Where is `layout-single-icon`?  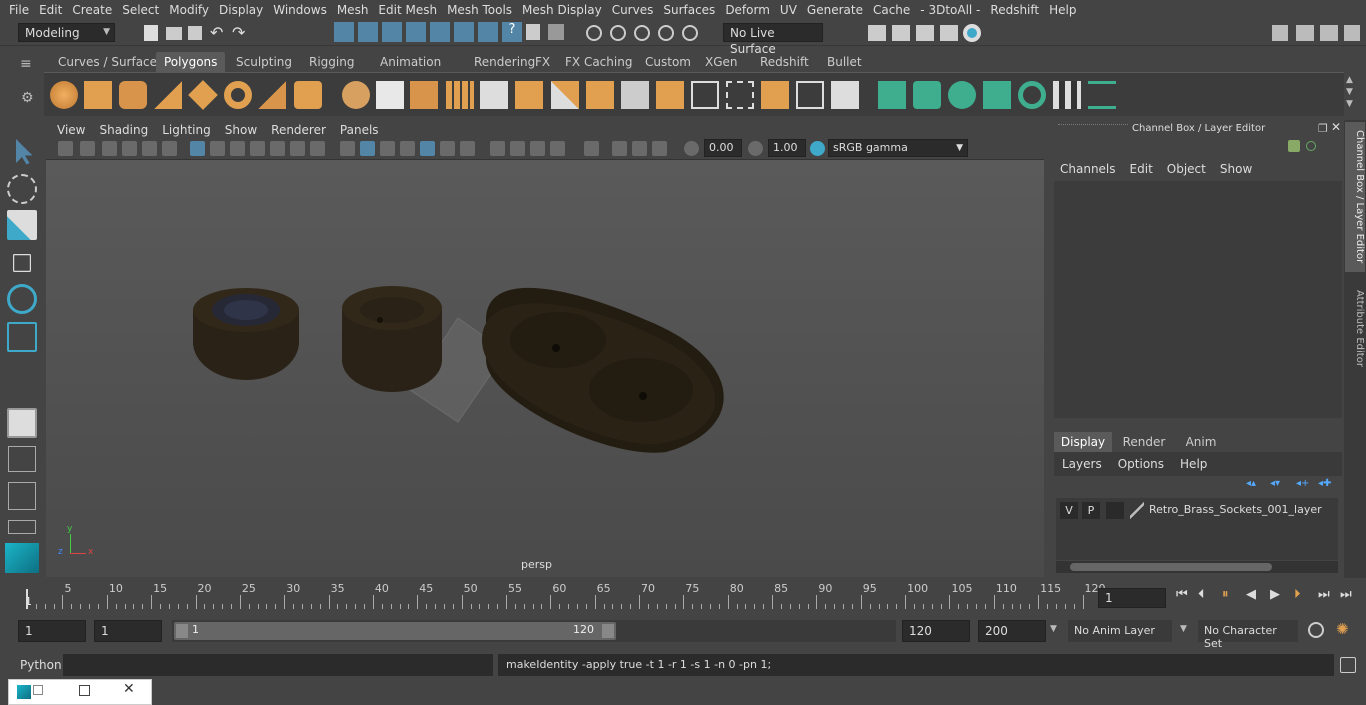
layout-single-icon is located at coordinates (22, 459).